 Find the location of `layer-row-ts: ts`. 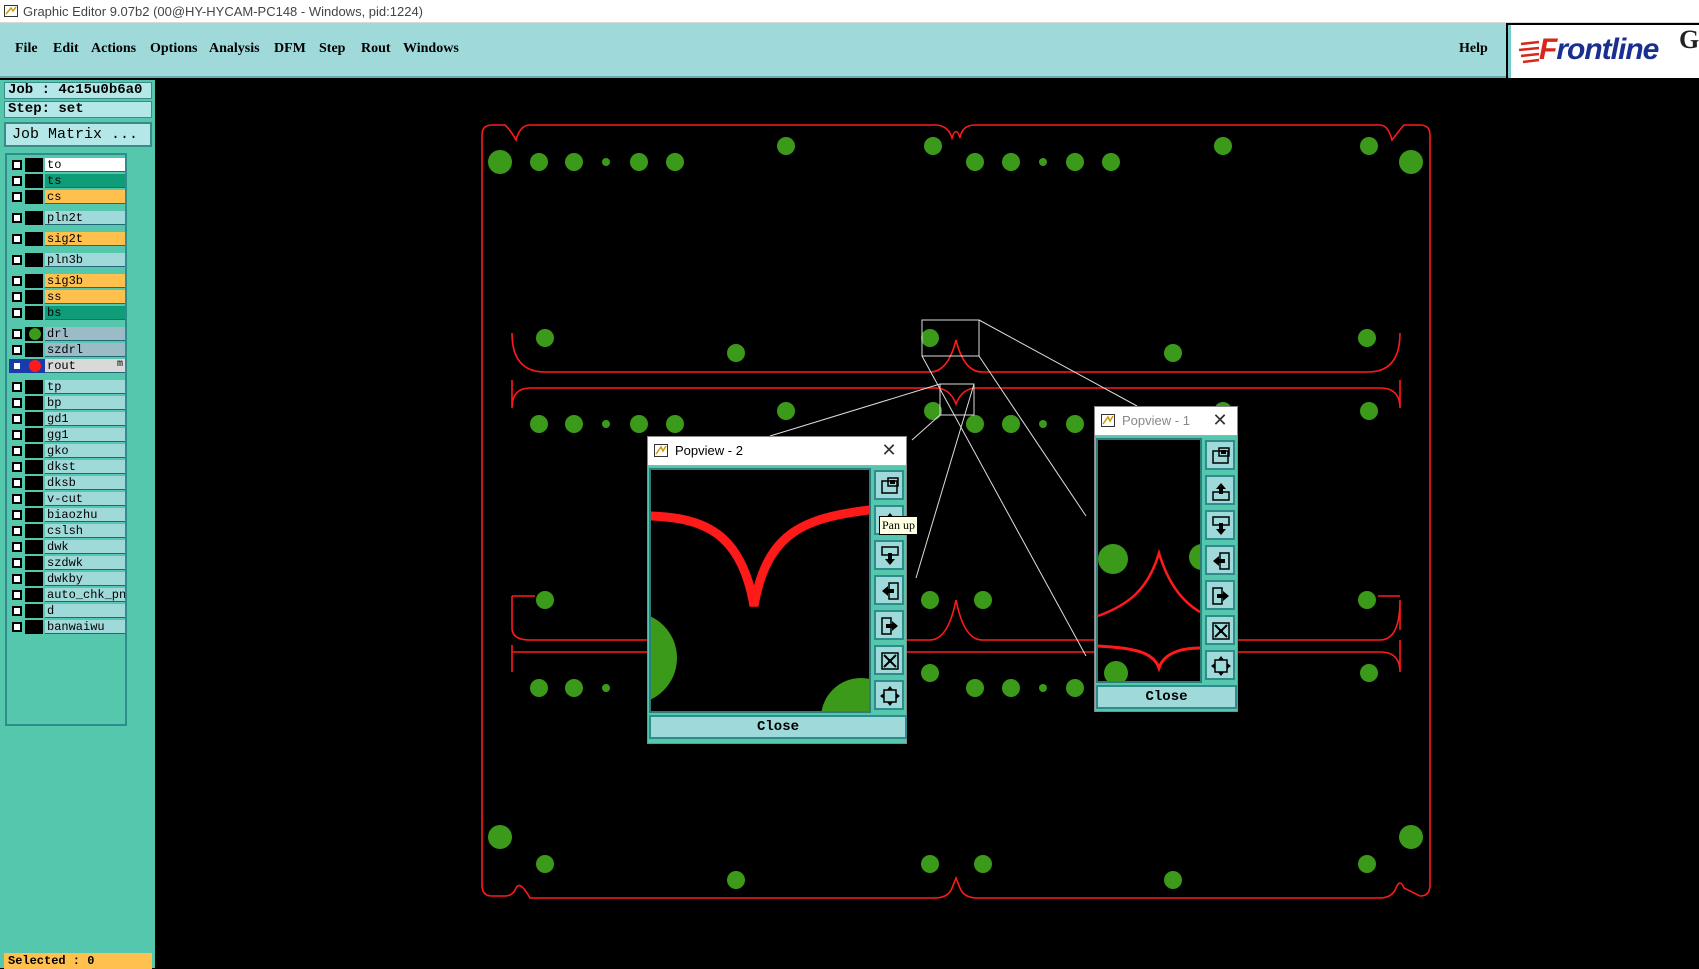

layer-row-ts: ts is located at coordinates (67, 181).